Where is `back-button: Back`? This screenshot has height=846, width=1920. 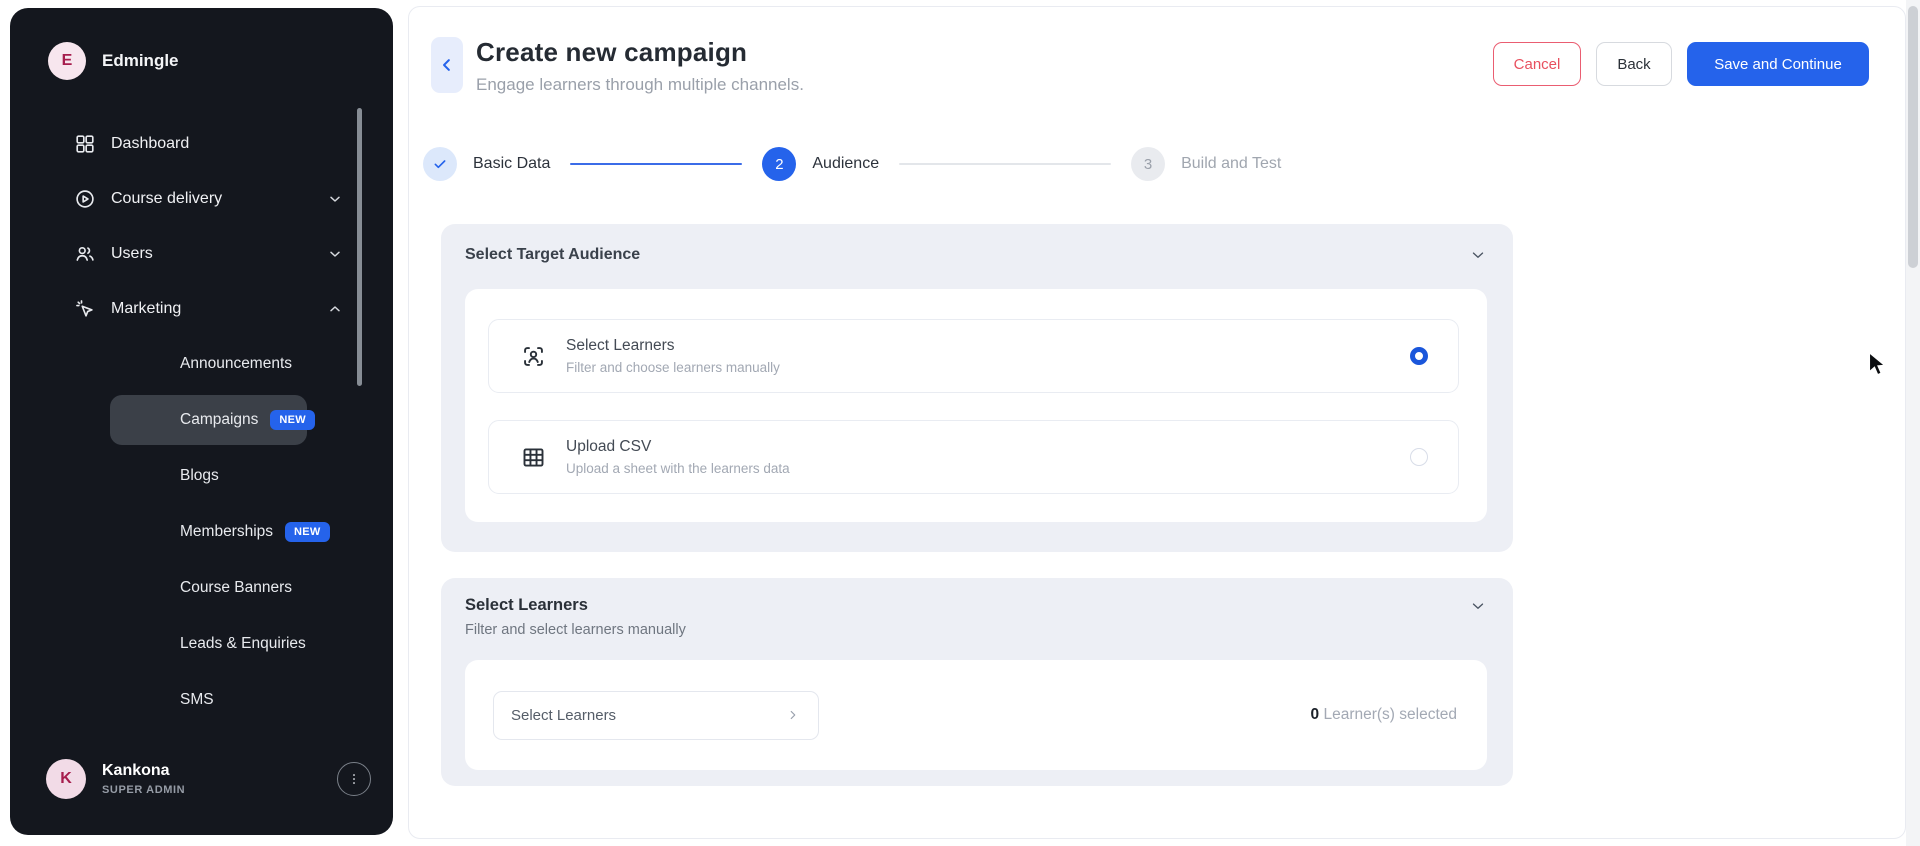
back-button: Back is located at coordinates (1634, 64).